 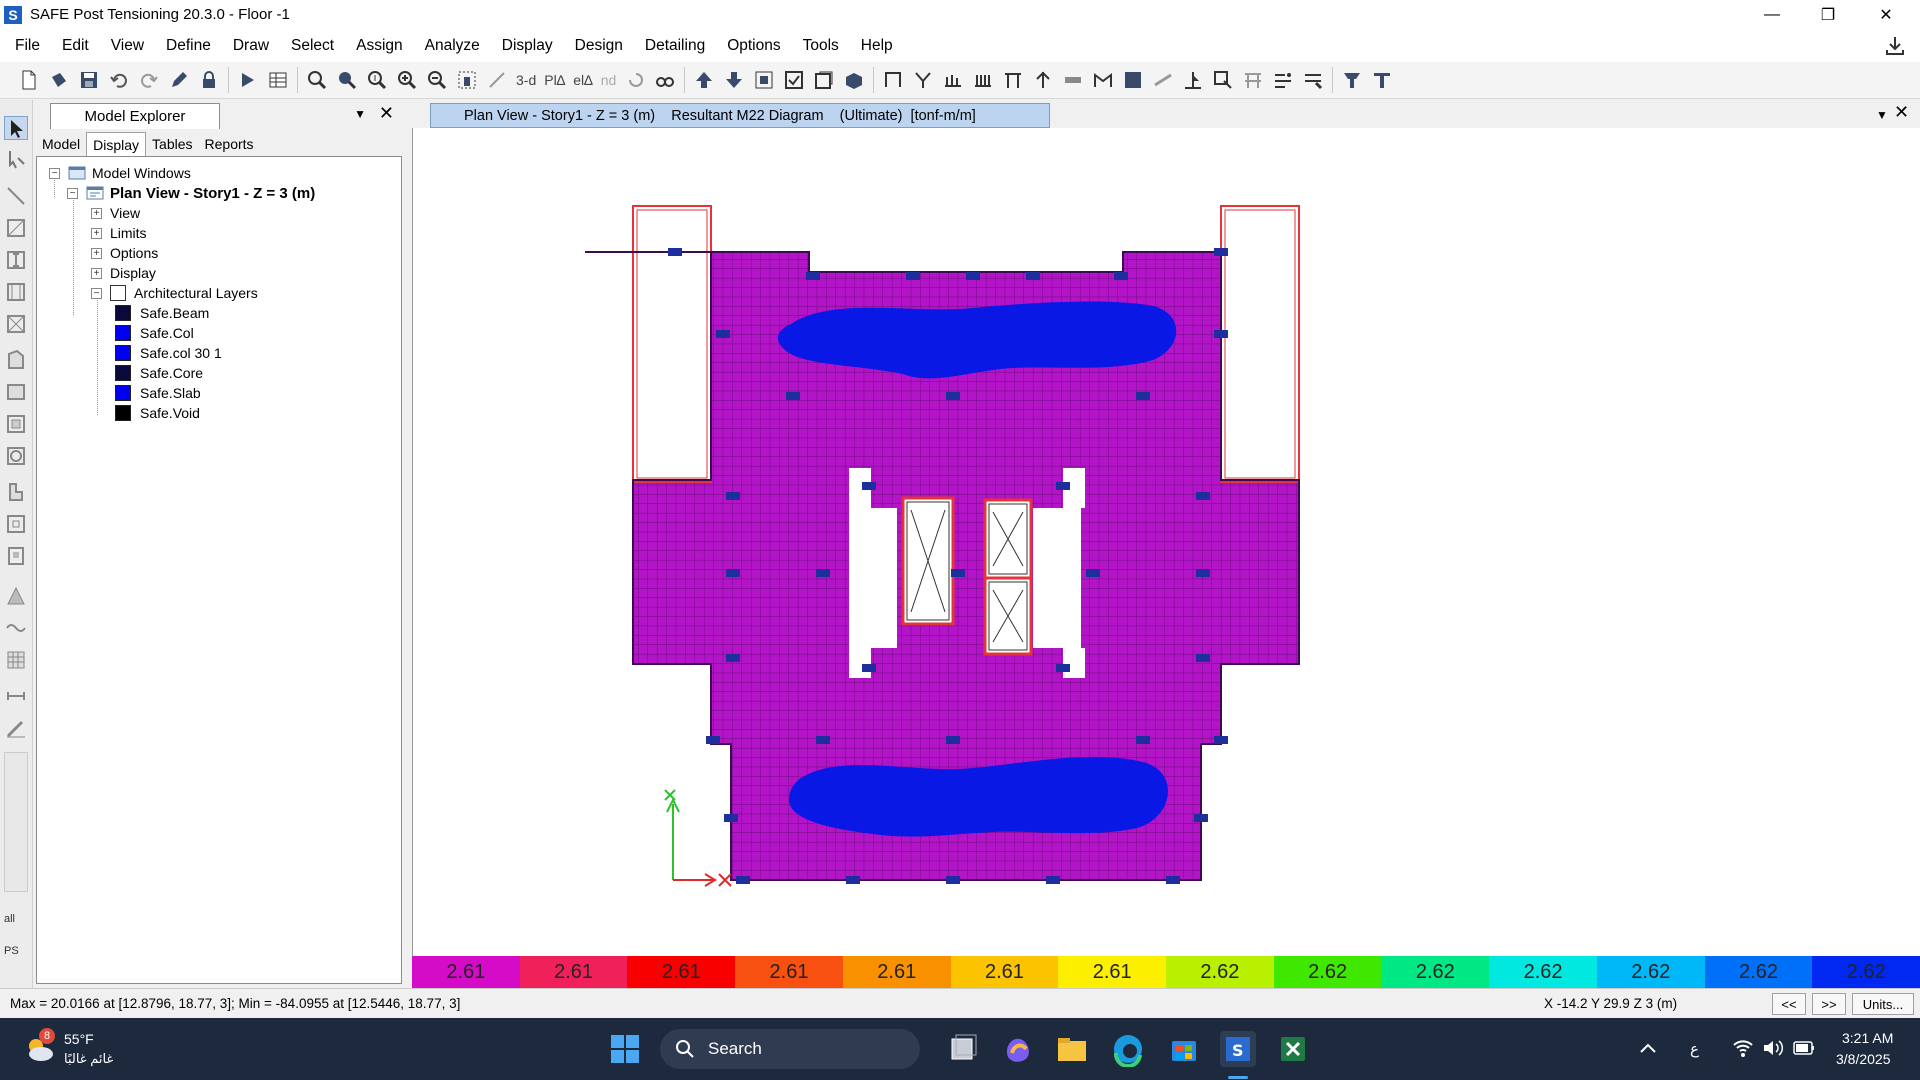 I want to click on layer-checkbox, so click(x=118, y=293).